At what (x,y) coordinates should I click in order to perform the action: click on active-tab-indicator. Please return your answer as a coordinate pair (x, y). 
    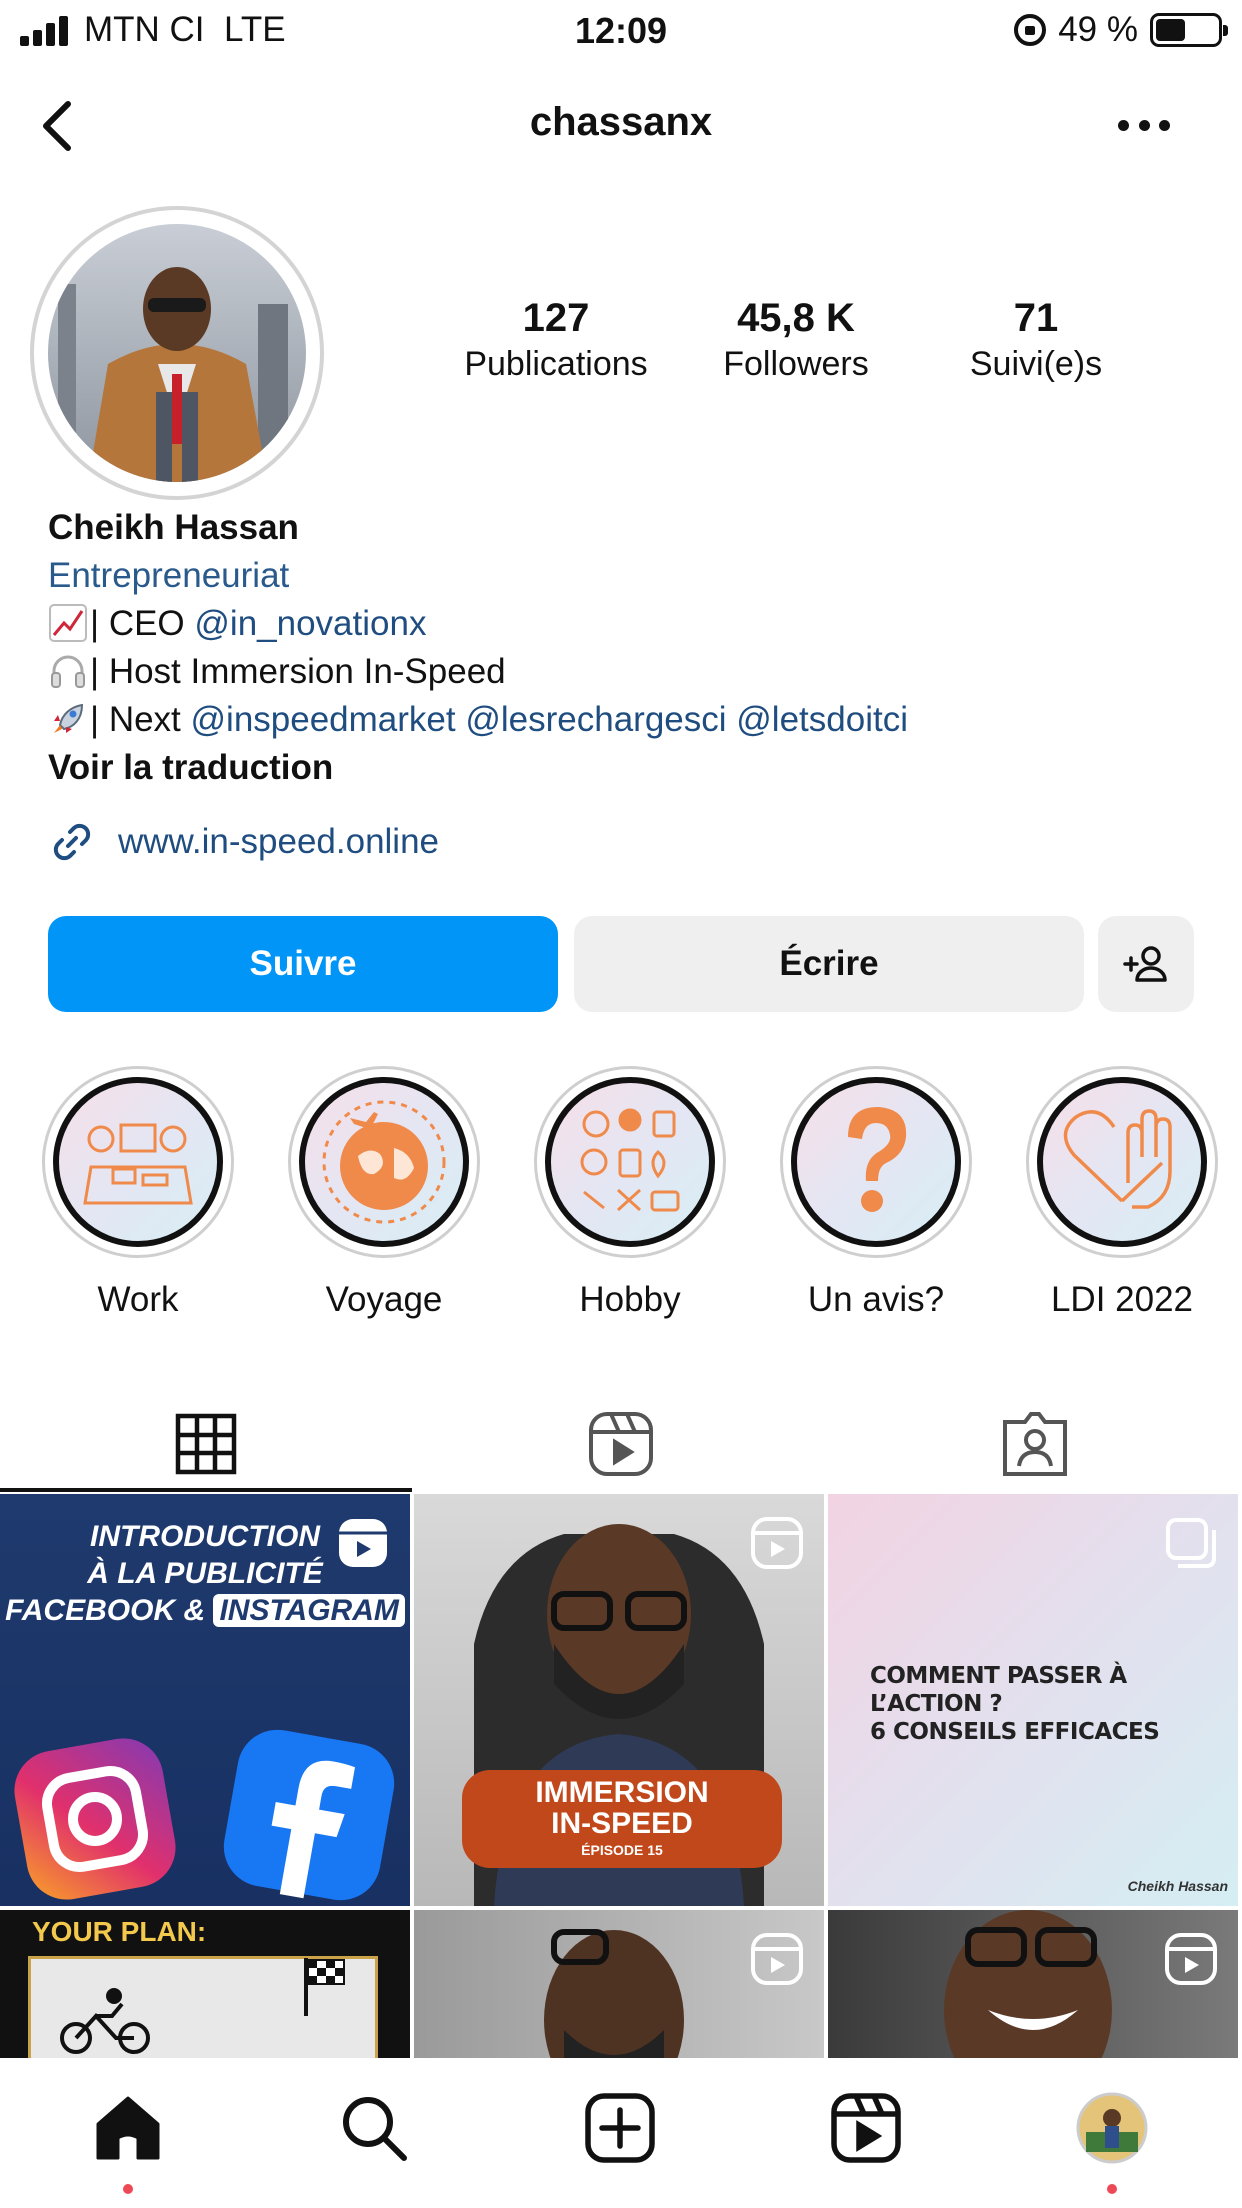
    Looking at the image, I should click on (206, 1490).